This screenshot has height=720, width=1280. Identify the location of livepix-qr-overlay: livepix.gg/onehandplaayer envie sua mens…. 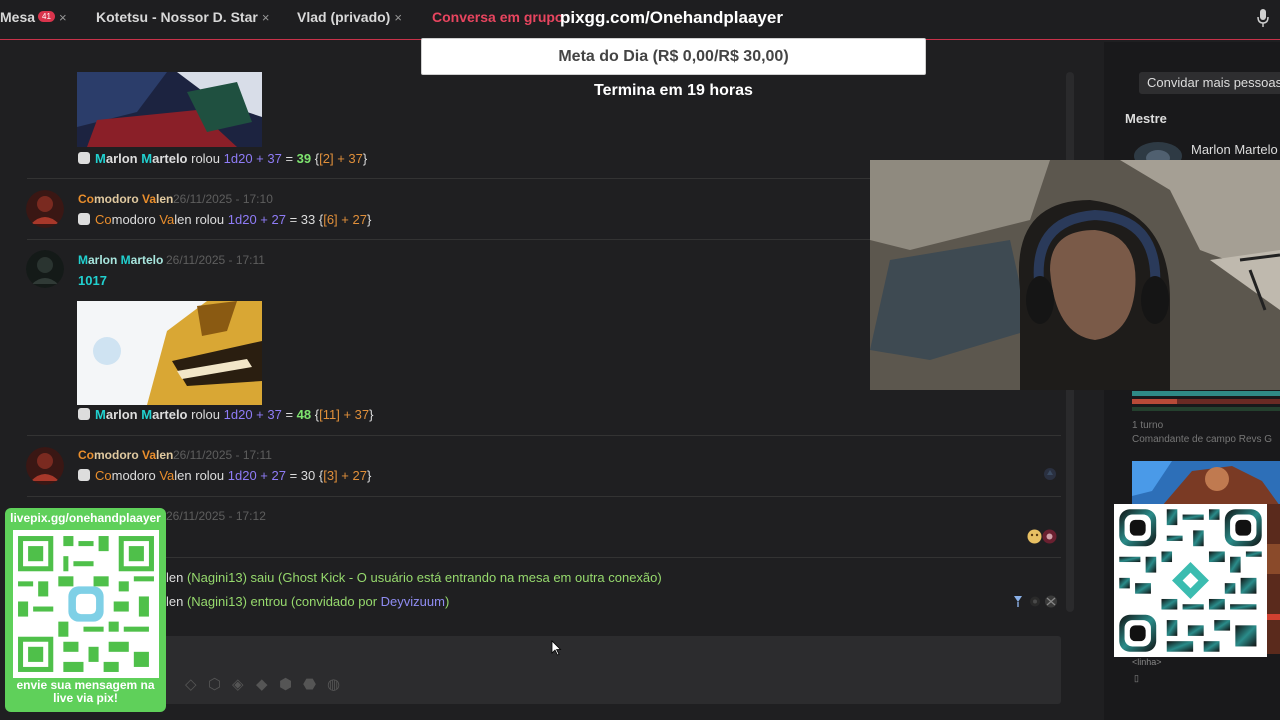
(85, 610).